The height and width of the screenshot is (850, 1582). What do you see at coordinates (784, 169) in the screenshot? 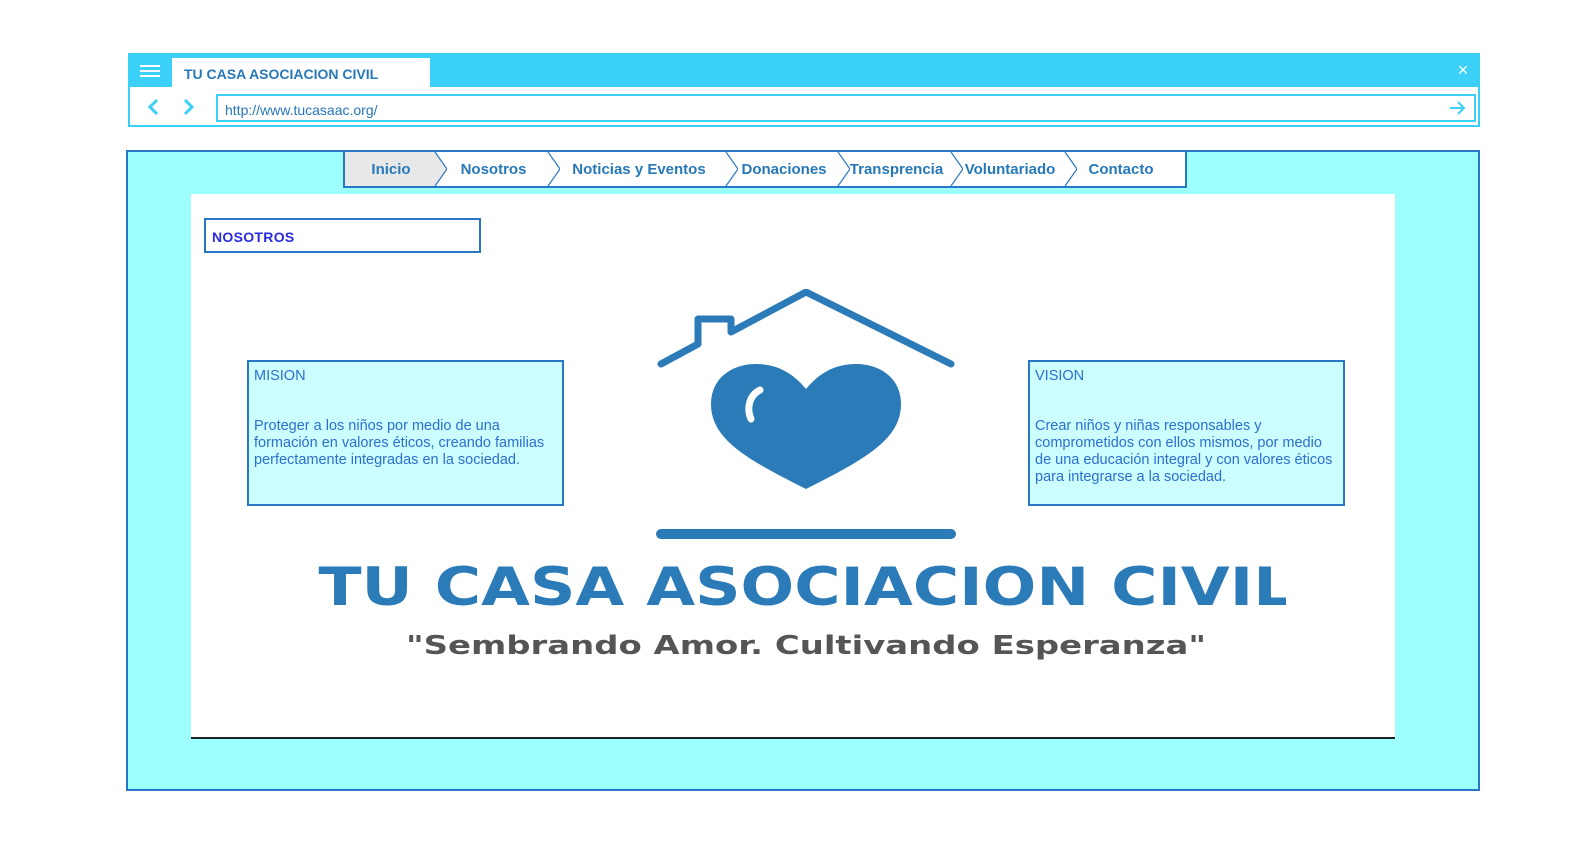
I see `nav-label: Donaciones` at bounding box center [784, 169].